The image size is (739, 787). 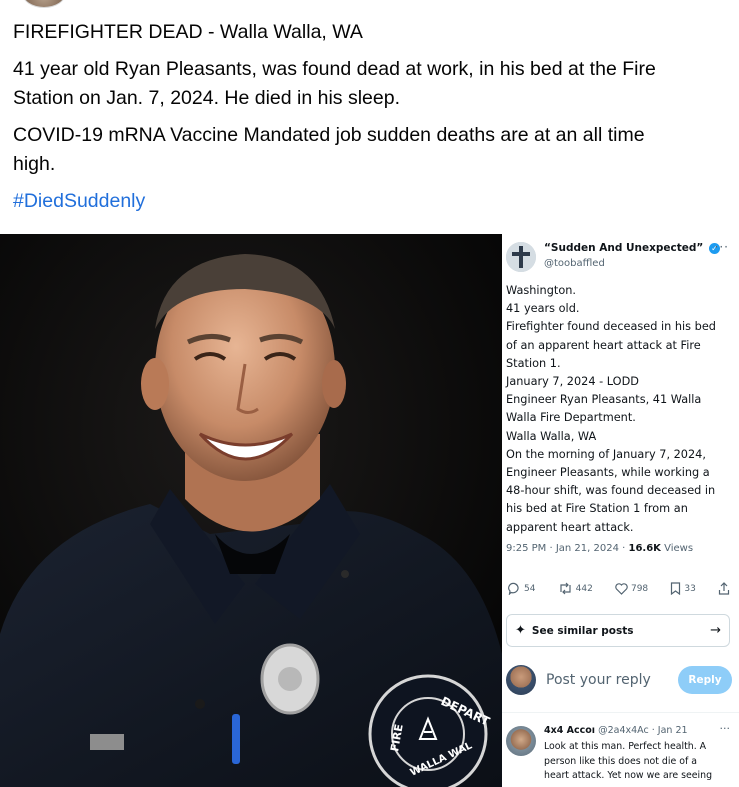 I want to click on tweet-body-line: of an apparent heart attack at Fire, so click(x=603, y=345).